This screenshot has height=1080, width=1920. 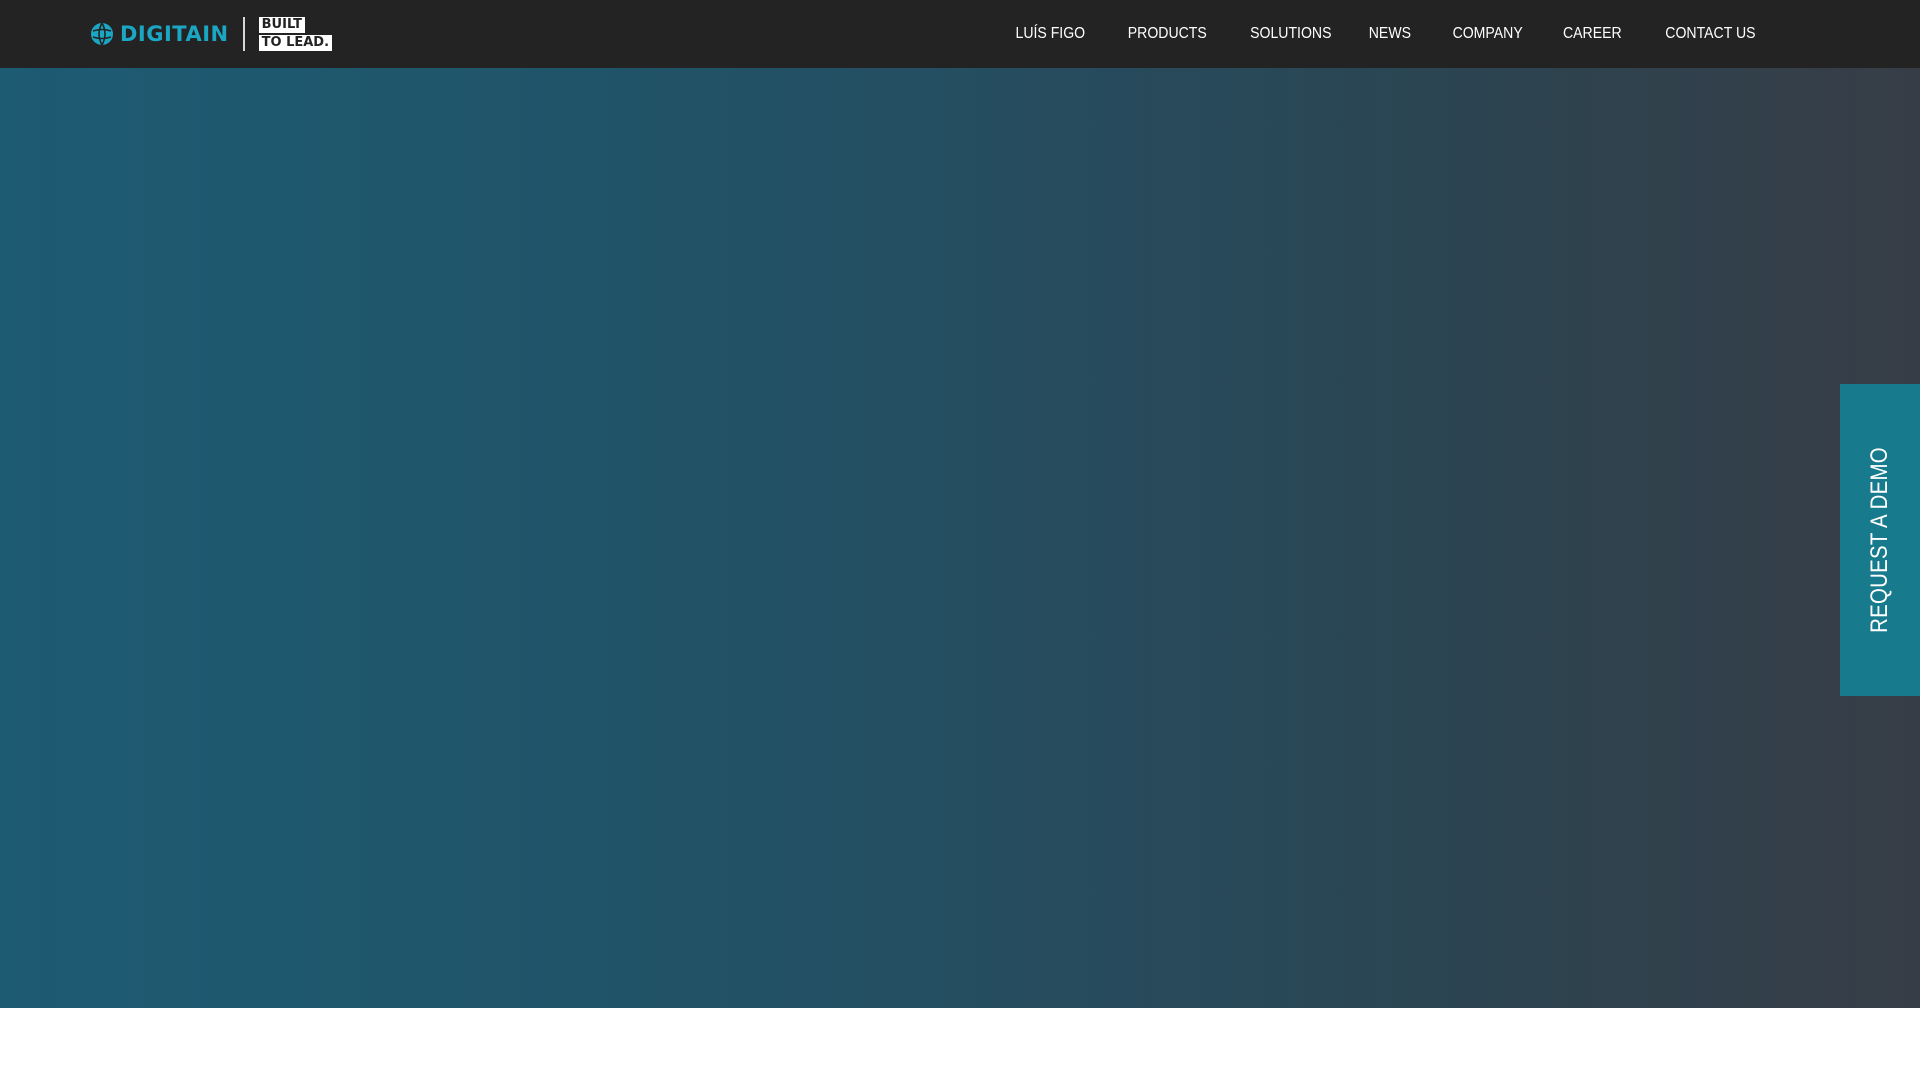 I want to click on tagline-line-1: BUILT, so click(x=281, y=25).